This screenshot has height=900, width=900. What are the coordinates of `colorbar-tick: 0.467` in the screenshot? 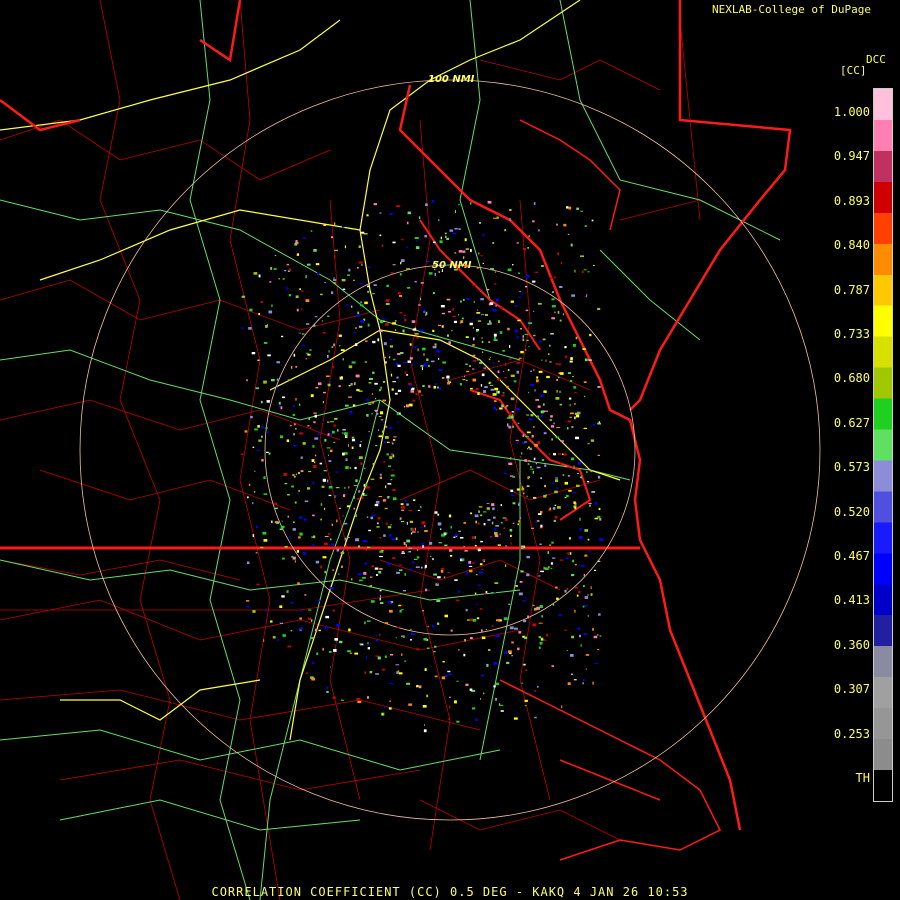 It's located at (851, 556).